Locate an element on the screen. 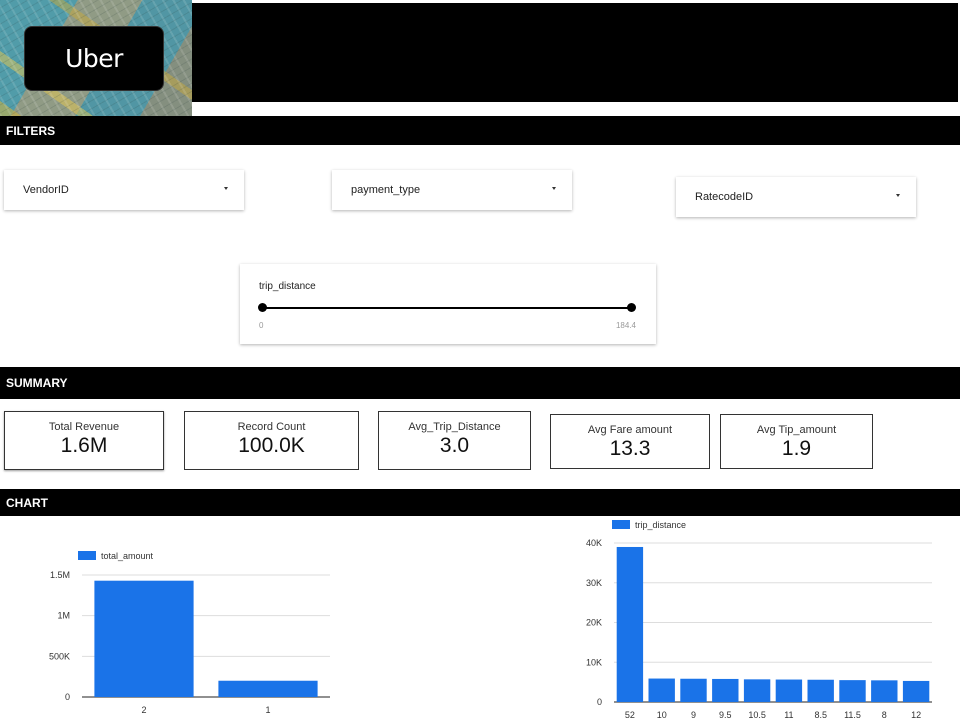 Image resolution: width=960 pixels, height=726 pixels. summary-section-header: SUMMARY is located at coordinates (480, 383).